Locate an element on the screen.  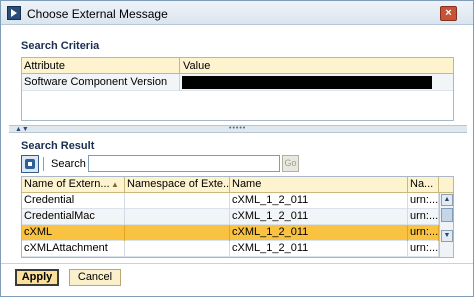
refresh-icon is located at coordinates (30, 164).